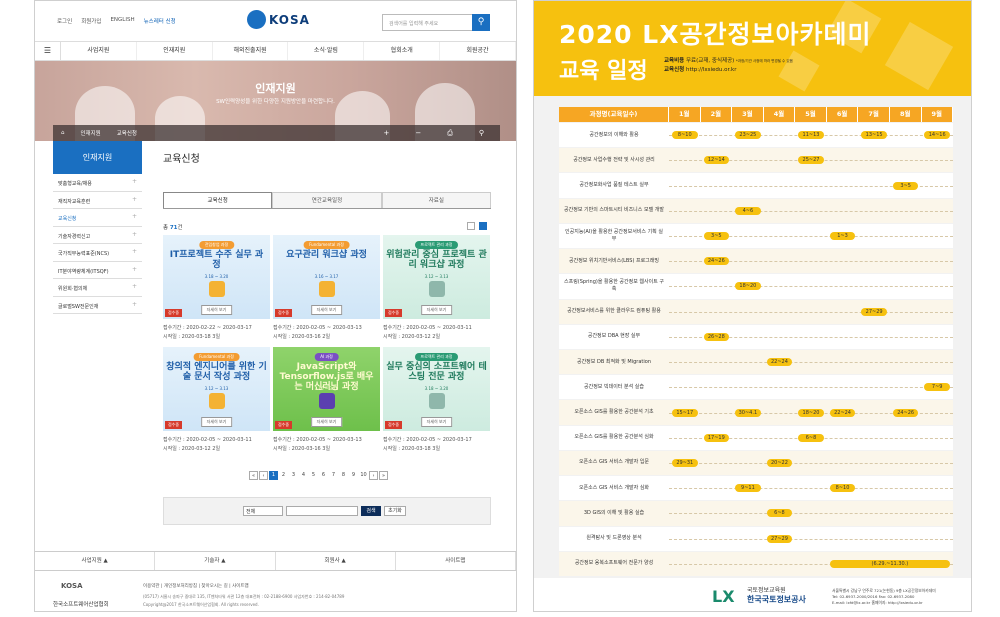 The height and width of the screenshot is (617, 1000). What do you see at coordinates (383, 475) in the screenshot?
I see `pager-arrow: »` at bounding box center [383, 475].